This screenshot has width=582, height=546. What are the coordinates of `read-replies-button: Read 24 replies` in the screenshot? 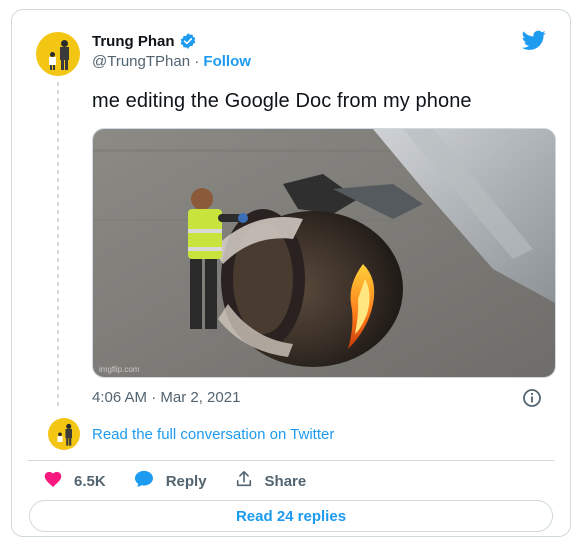 It's located at (291, 516).